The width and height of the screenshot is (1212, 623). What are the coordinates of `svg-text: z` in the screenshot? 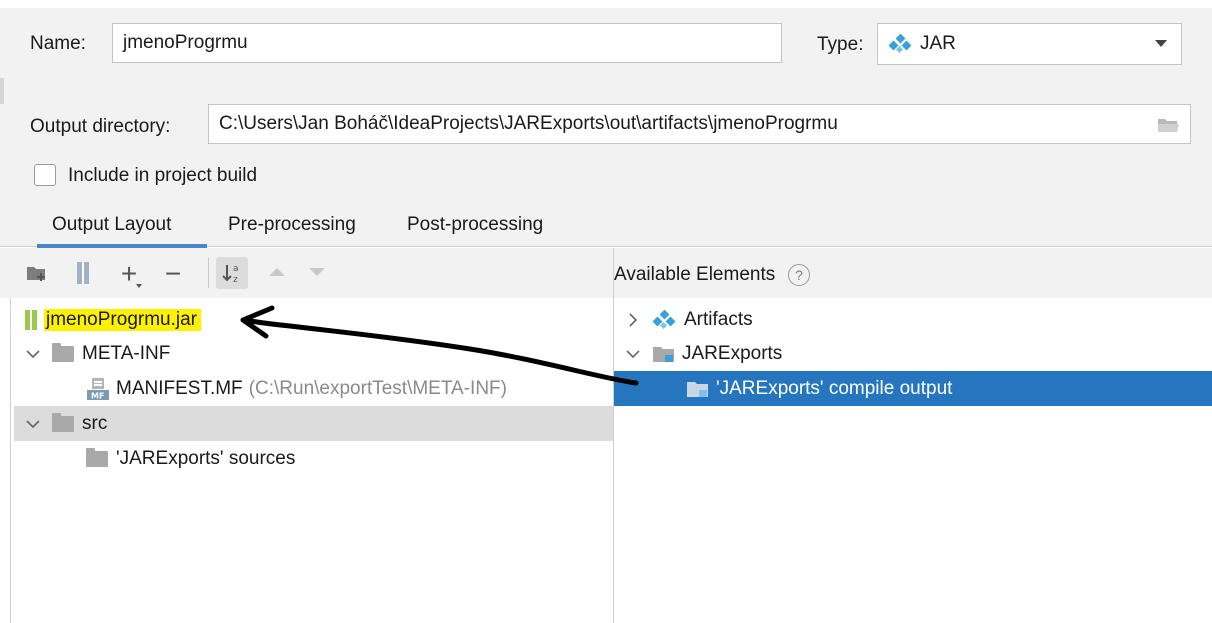 It's located at (235, 279).